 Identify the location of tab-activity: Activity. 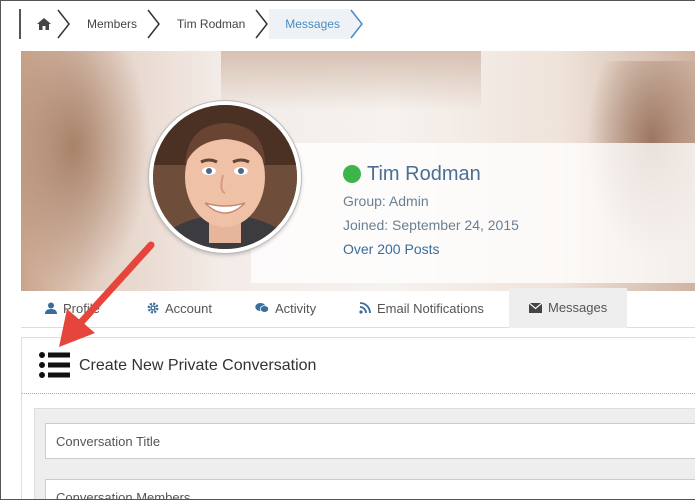
(285, 308).